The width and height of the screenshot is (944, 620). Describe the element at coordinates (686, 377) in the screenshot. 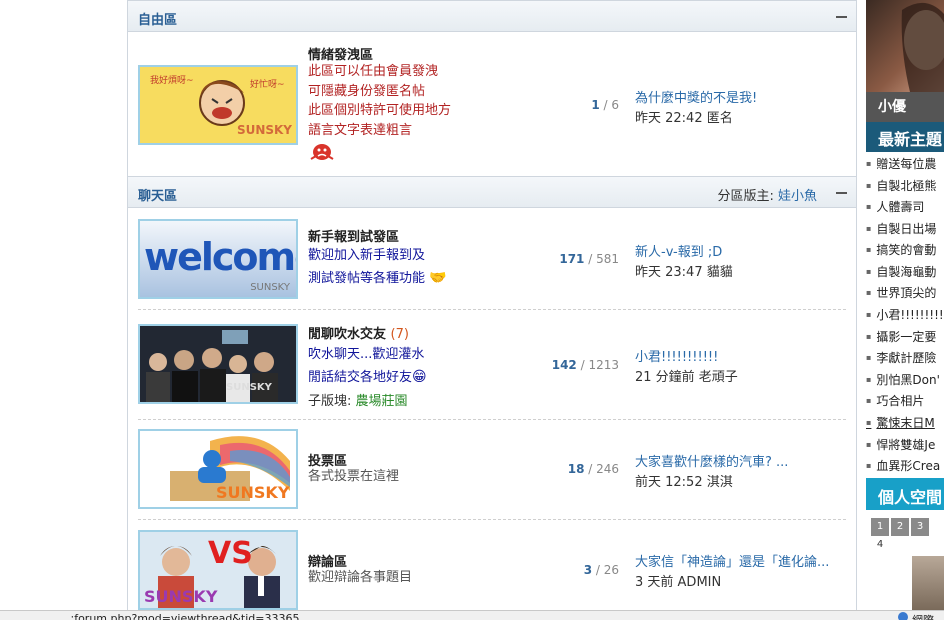

I see `last-post-meta: 21 分鐘前 老頑子` at that location.